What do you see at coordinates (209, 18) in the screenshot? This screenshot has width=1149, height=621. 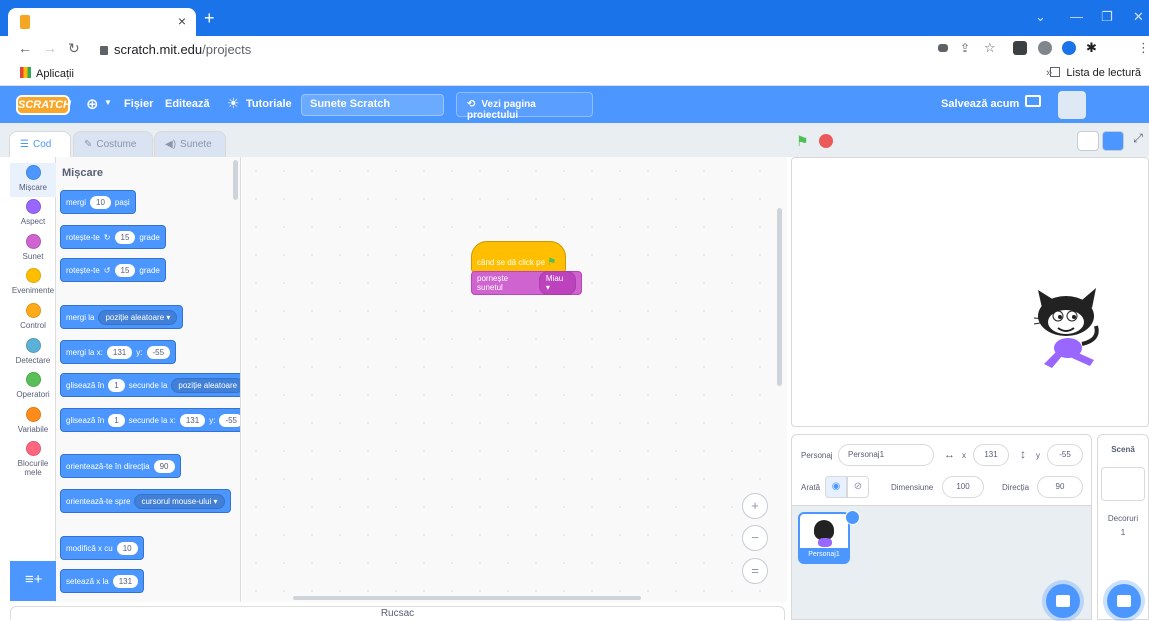 I see `new-tab-button: +` at bounding box center [209, 18].